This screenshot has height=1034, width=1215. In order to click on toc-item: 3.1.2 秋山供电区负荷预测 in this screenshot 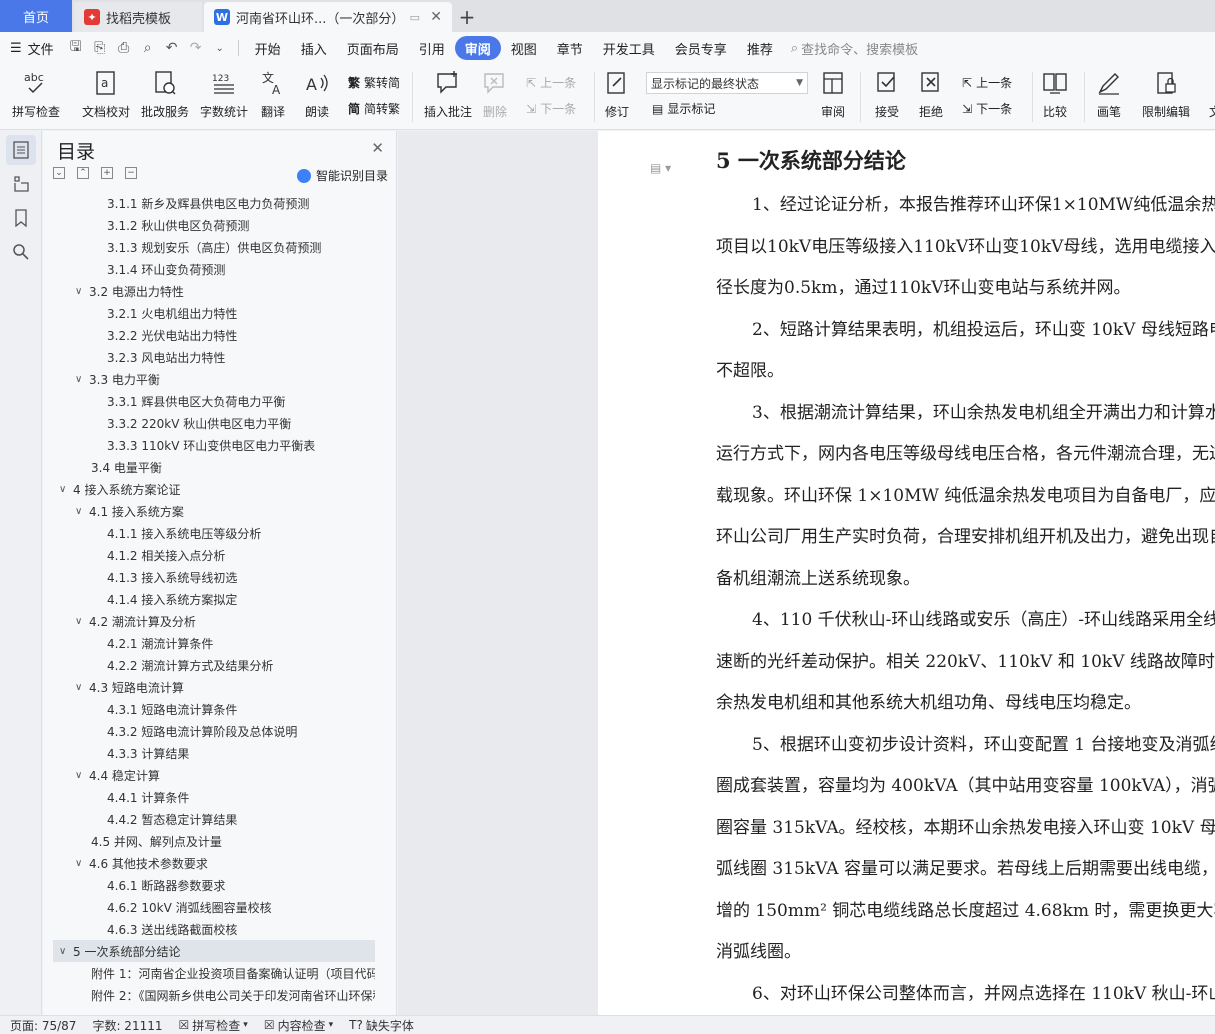, I will do `click(214, 225)`.